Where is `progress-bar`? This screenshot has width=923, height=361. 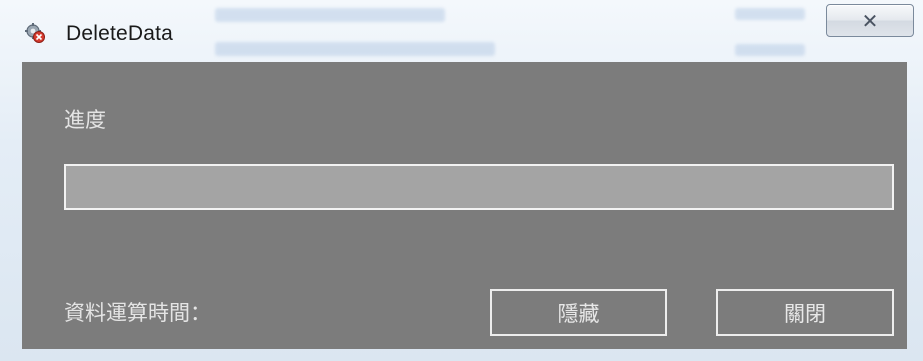
progress-bar is located at coordinates (479, 187).